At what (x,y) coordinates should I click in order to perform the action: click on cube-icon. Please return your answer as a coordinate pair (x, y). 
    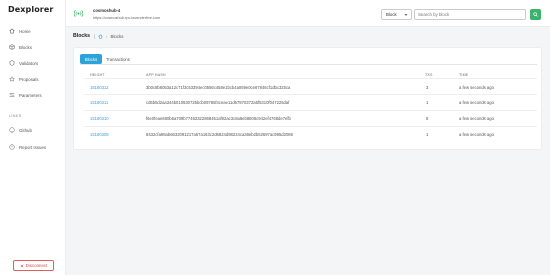
    Looking at the image, I should click on (12, 47).